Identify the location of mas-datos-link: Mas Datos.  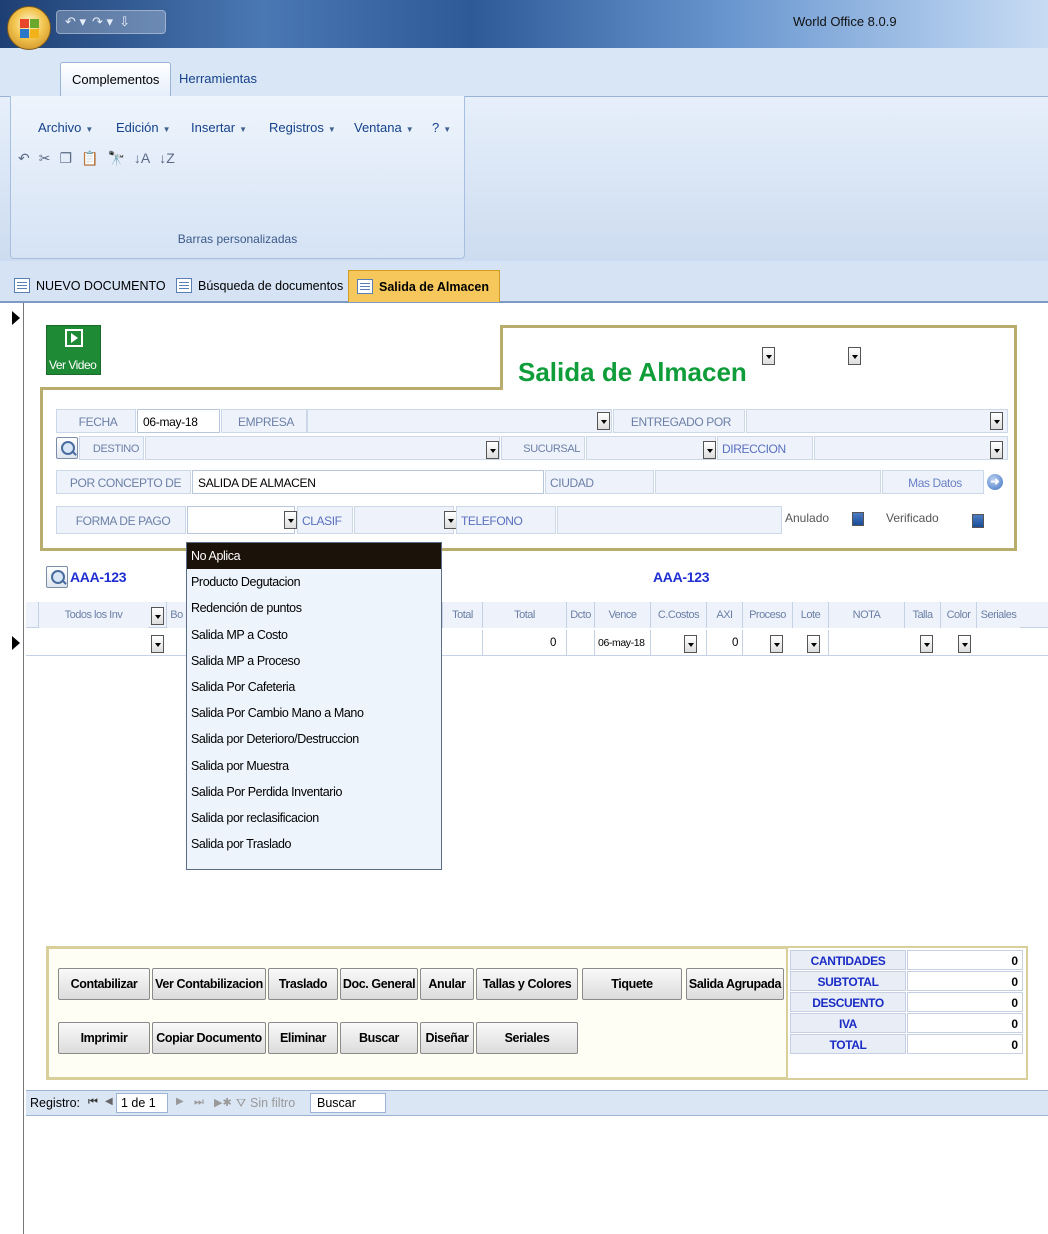
(933, 482).